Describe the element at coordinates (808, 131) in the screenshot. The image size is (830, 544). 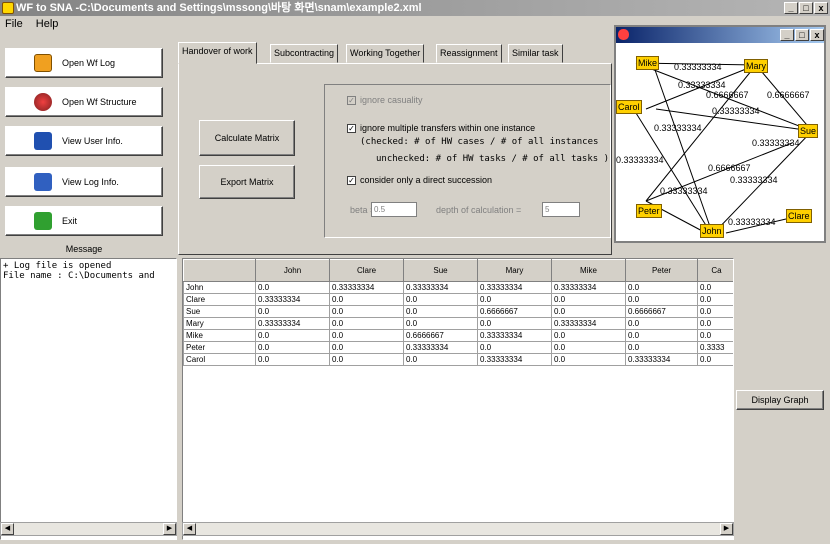
I see `graph-node: Sue` at that location.